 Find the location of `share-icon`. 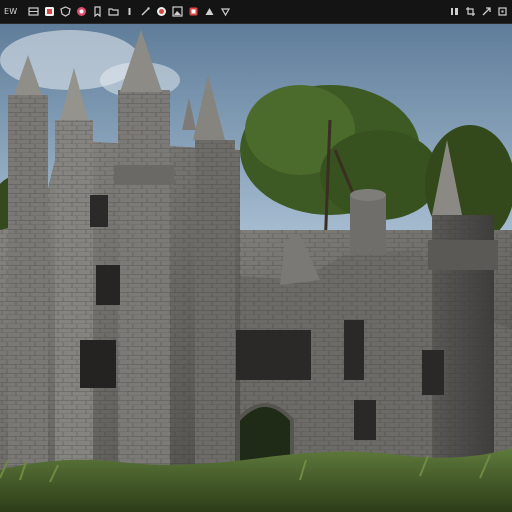

share-icon is located at coordinates (486, 11).